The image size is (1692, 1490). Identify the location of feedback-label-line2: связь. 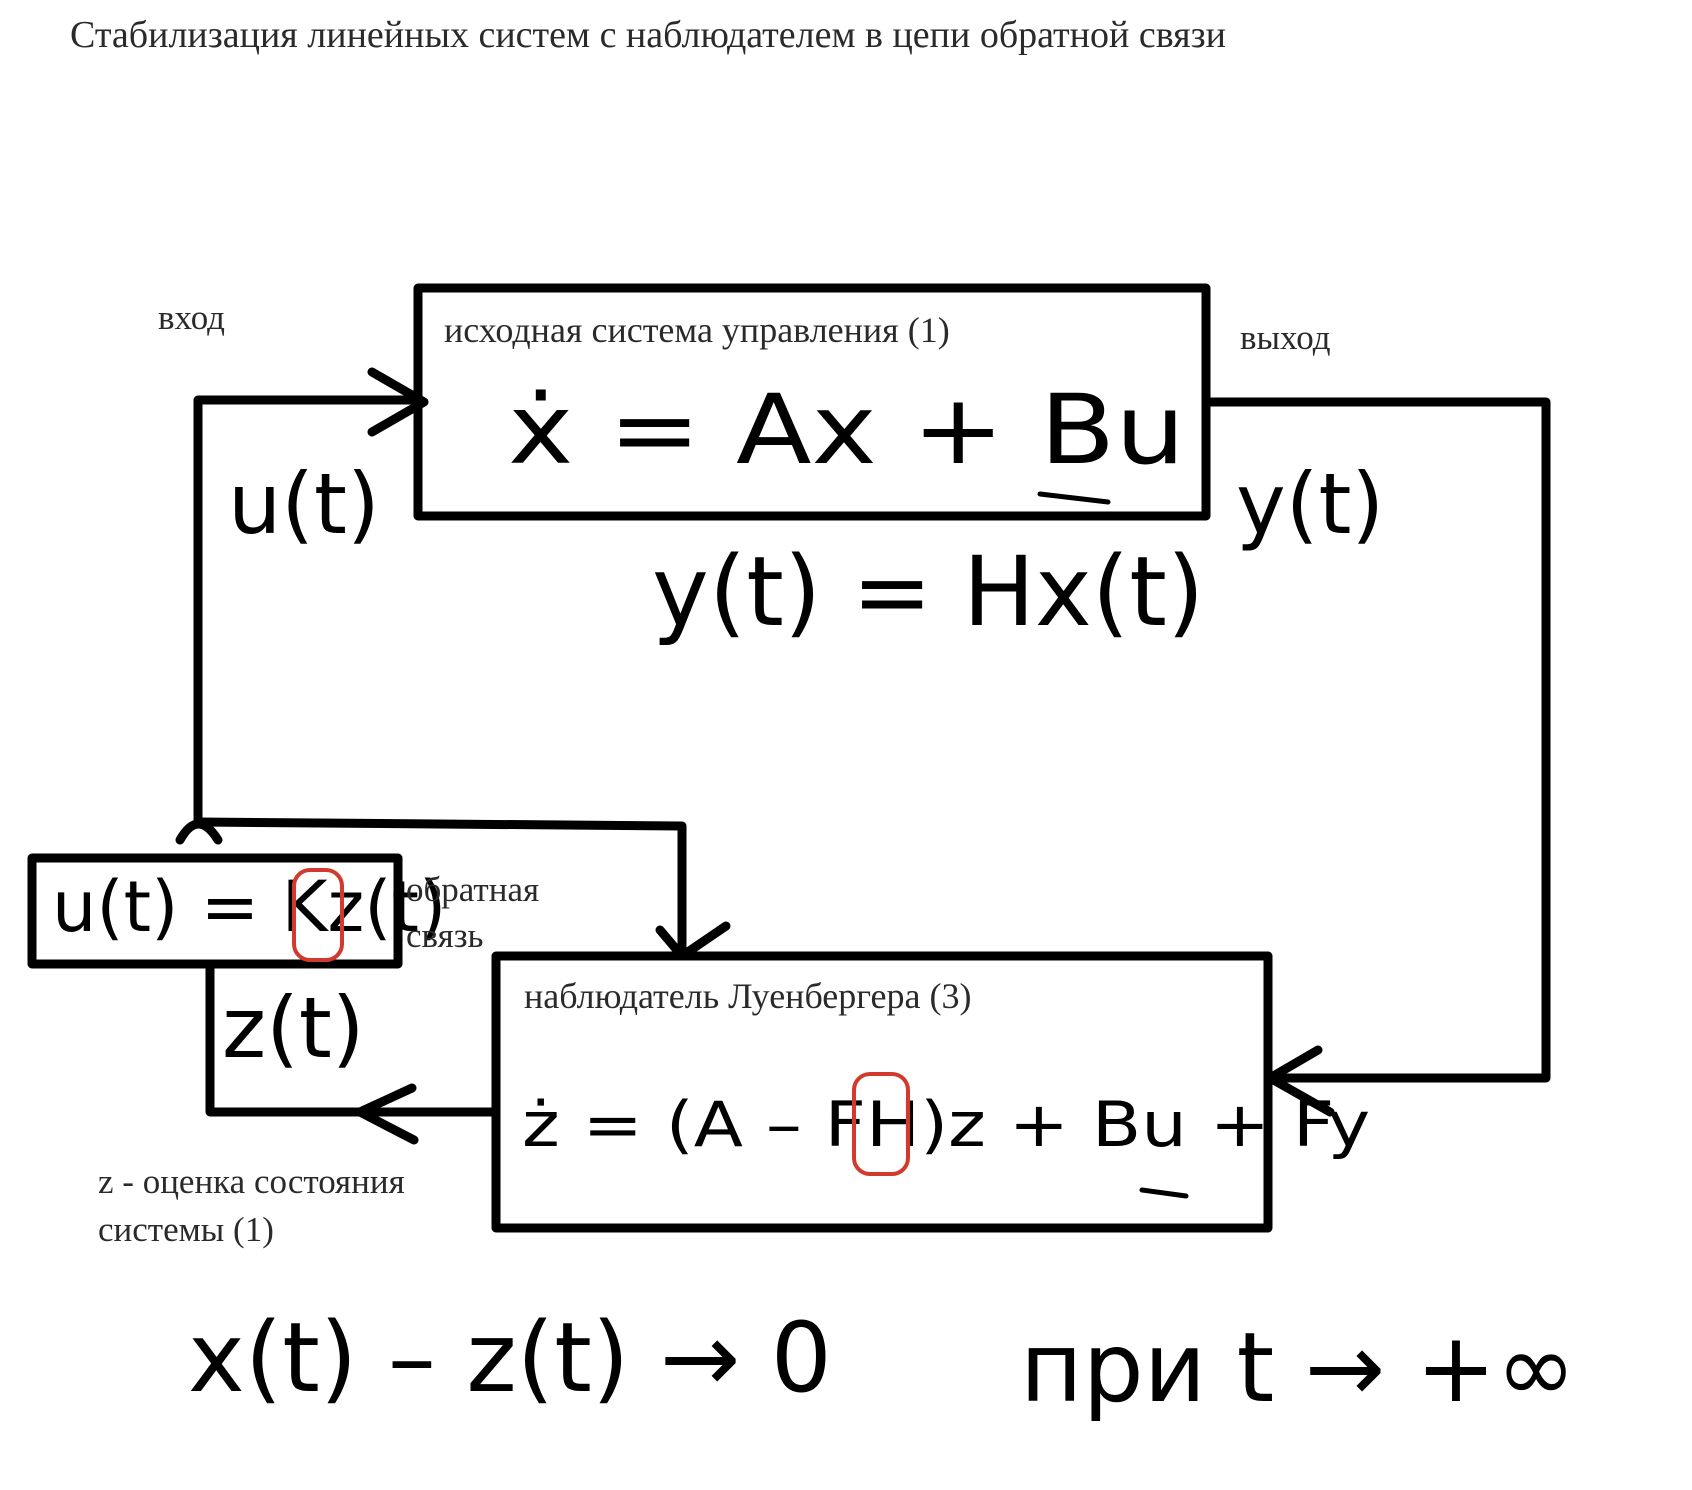
(445, 935).